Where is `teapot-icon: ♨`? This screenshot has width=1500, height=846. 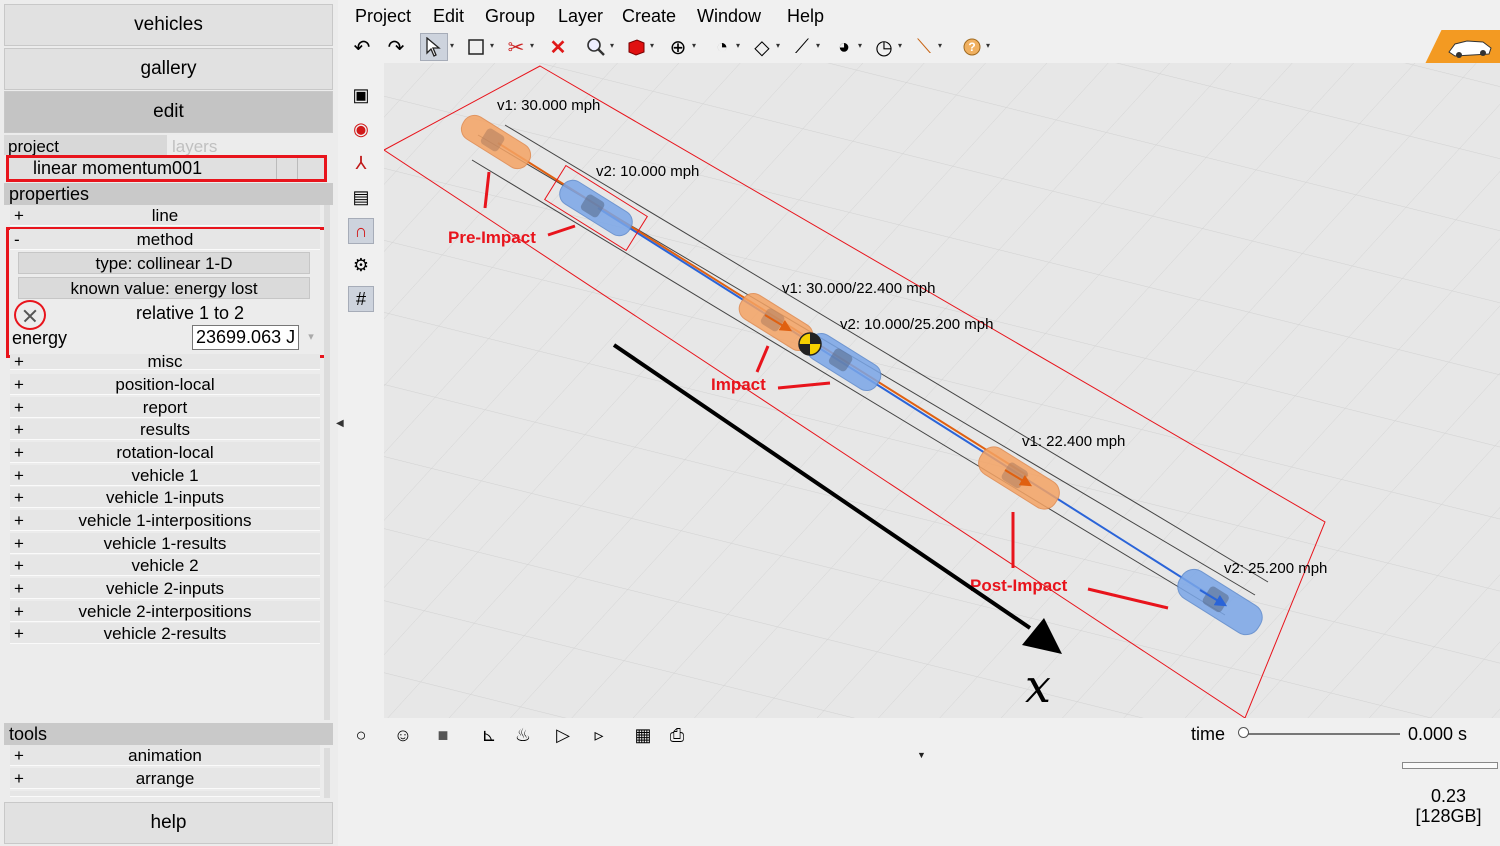 teapot-icon: ♨ is located at coordinates (523, 735).